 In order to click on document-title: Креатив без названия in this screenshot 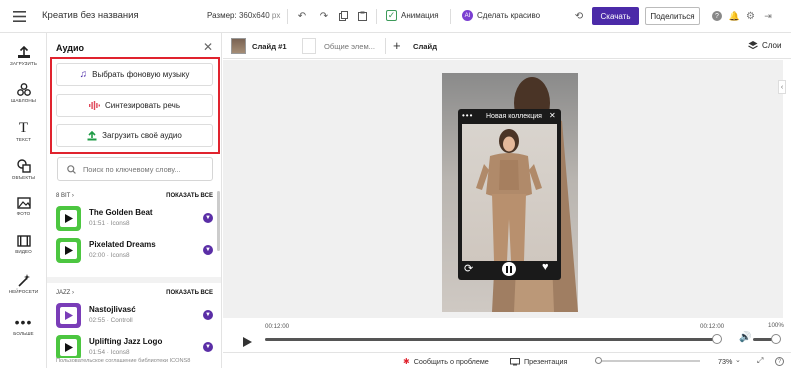, I will do `click(90, 15)`.